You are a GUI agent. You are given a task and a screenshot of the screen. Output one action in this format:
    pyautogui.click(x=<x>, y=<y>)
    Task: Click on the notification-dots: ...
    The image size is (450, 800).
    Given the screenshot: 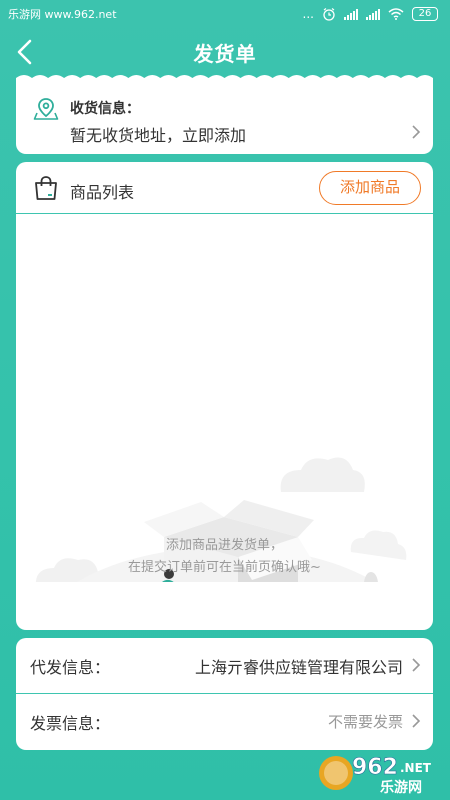 What is the action you would take?
    pyautogui.click(x=308, y=14)
    